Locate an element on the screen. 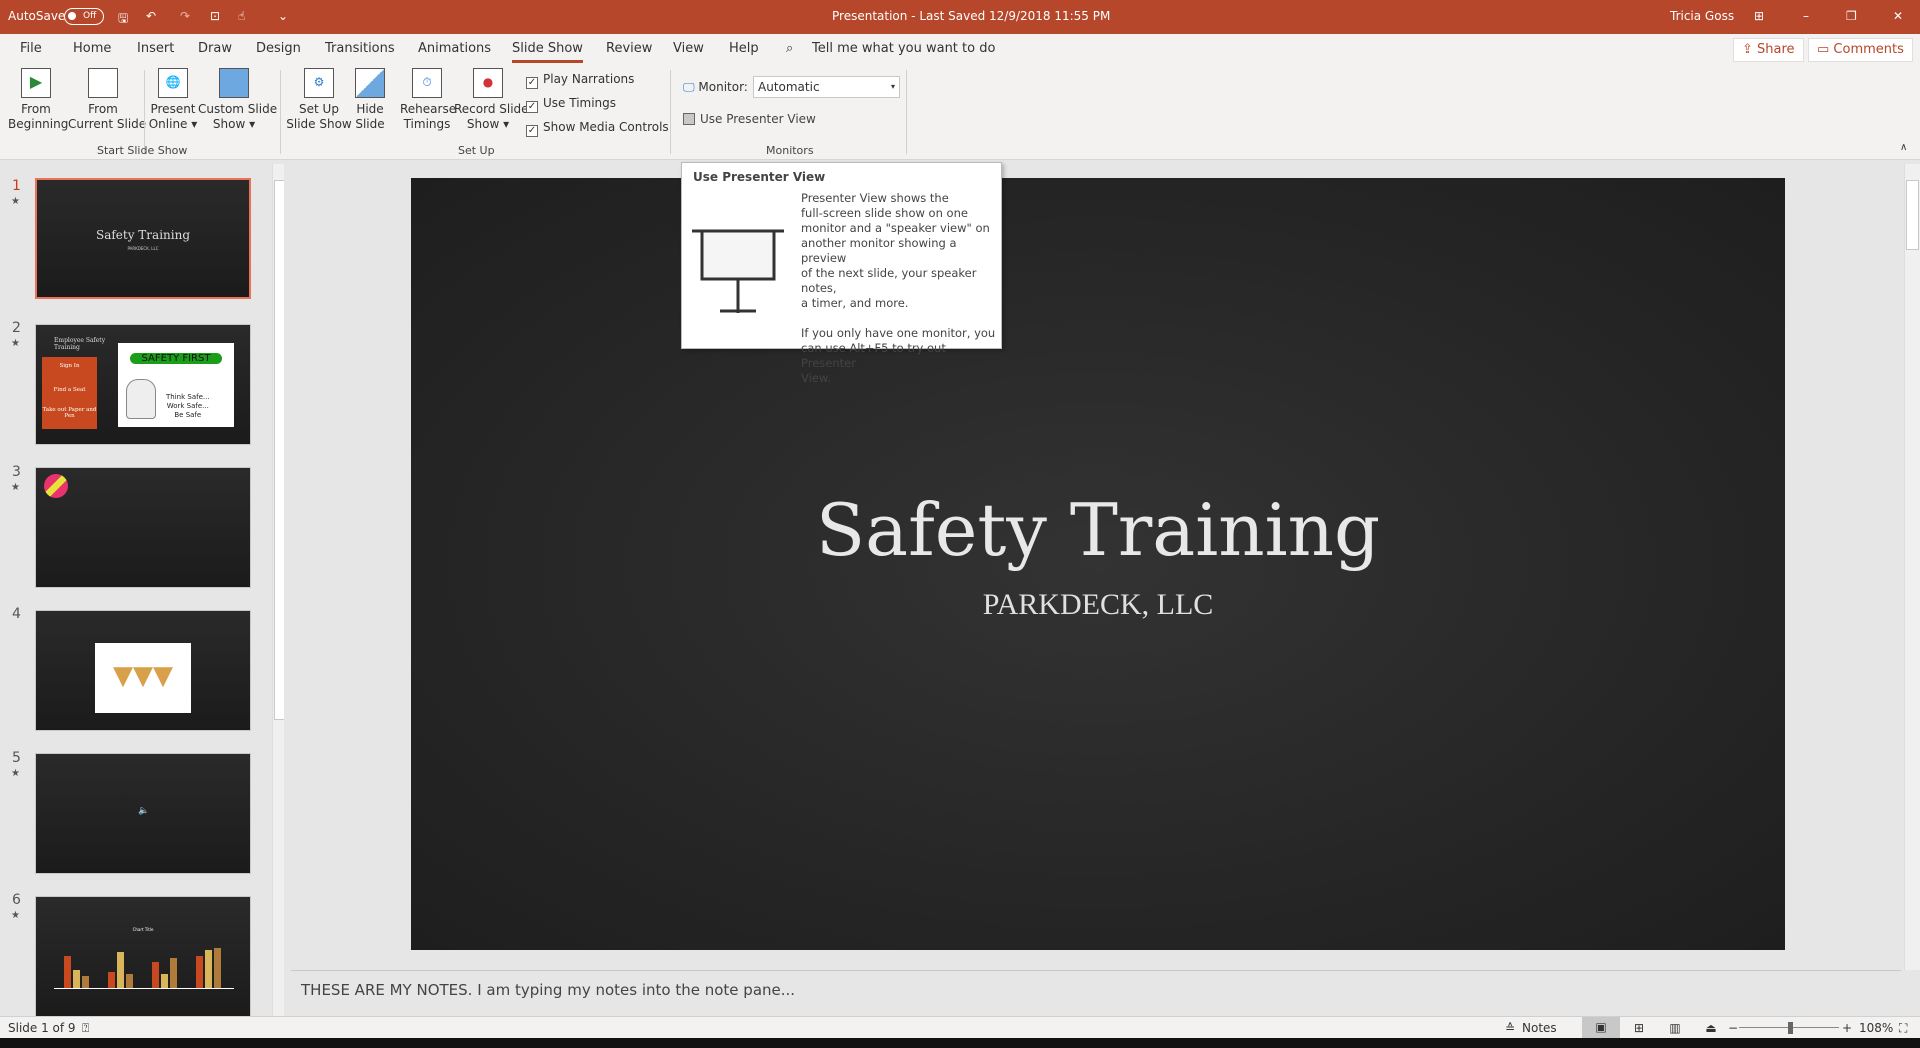  notes-button: Notes is located at coordinates (1539, 1028).